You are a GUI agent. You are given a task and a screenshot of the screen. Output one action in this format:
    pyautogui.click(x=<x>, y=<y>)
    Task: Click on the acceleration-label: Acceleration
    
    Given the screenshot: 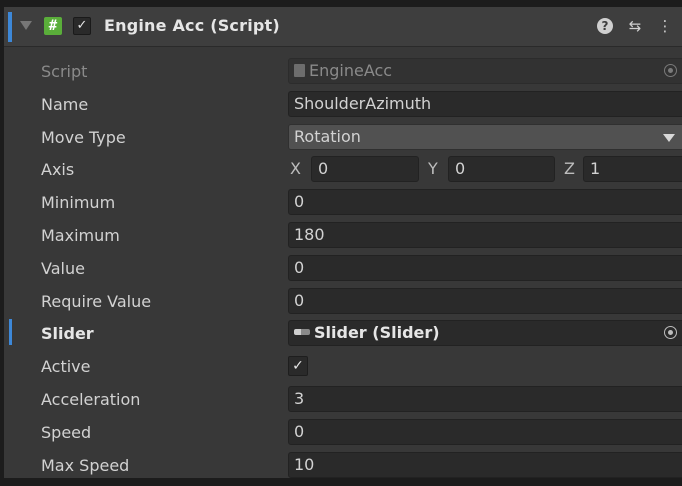 What is the action you would take?
    pyautogui.click(x=91, y=399)
    